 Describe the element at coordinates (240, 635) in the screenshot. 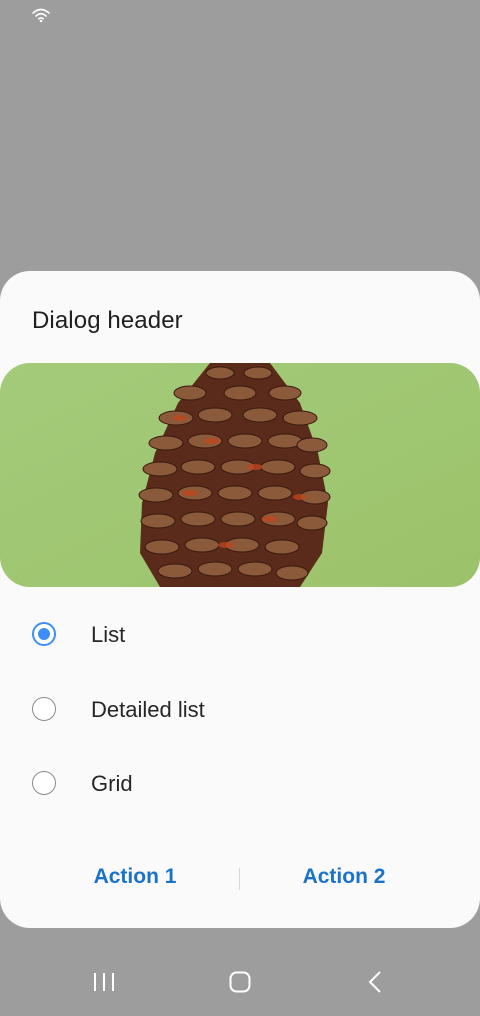

I see `option-list: List` at that location.